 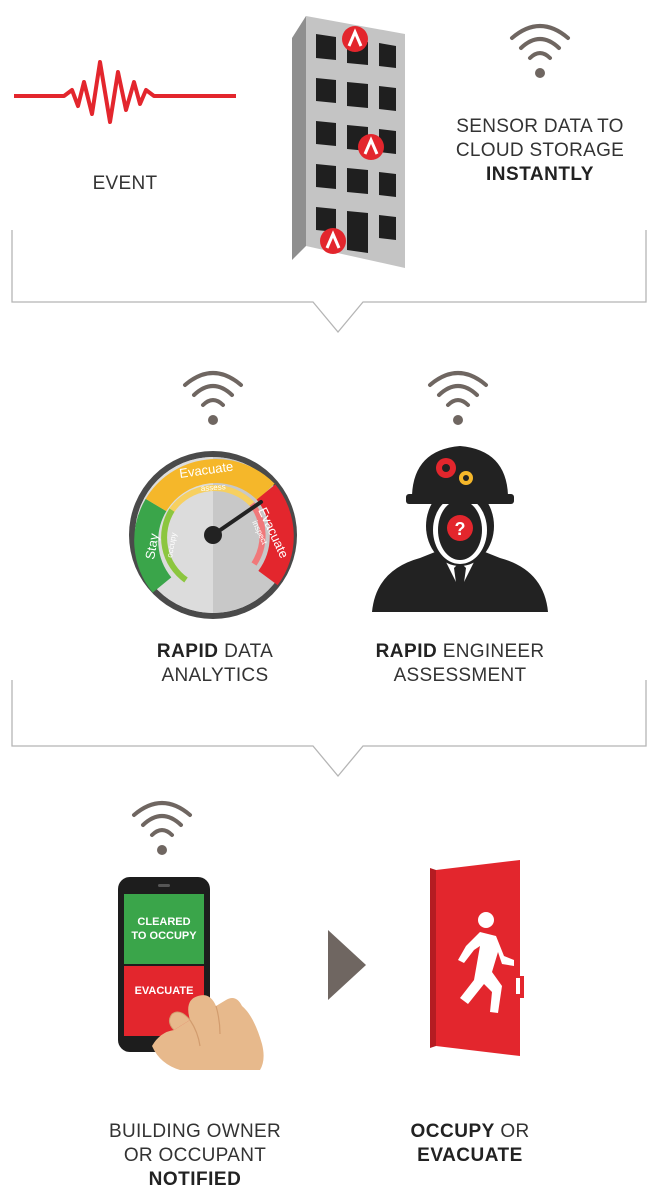 I want to click on arrow-right-icon, so click(x=347, y=965).